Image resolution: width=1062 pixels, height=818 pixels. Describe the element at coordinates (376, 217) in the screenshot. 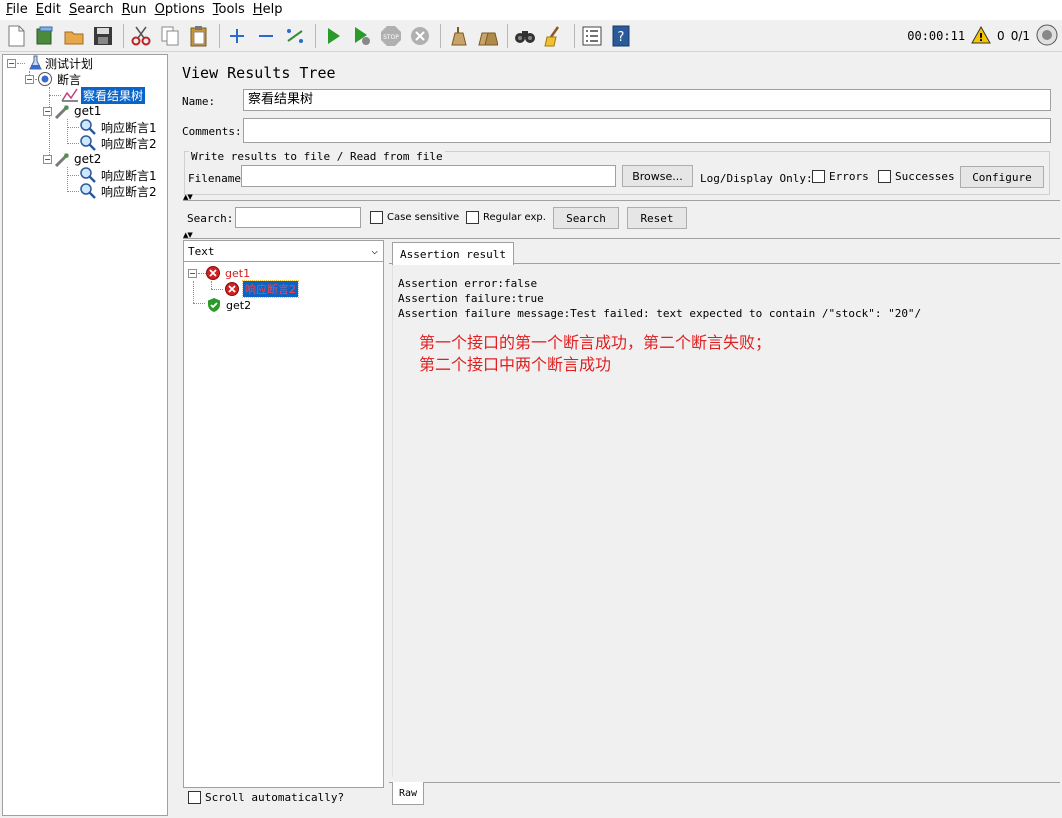

I see `case-sensitive-checkbox-box` at that location.